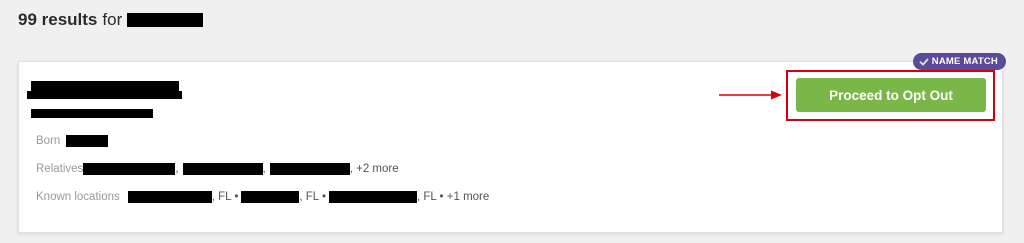  Describe the element at coordinates (60, 169) in the screenshot. I see `relatives-label: Relatives` at that location.